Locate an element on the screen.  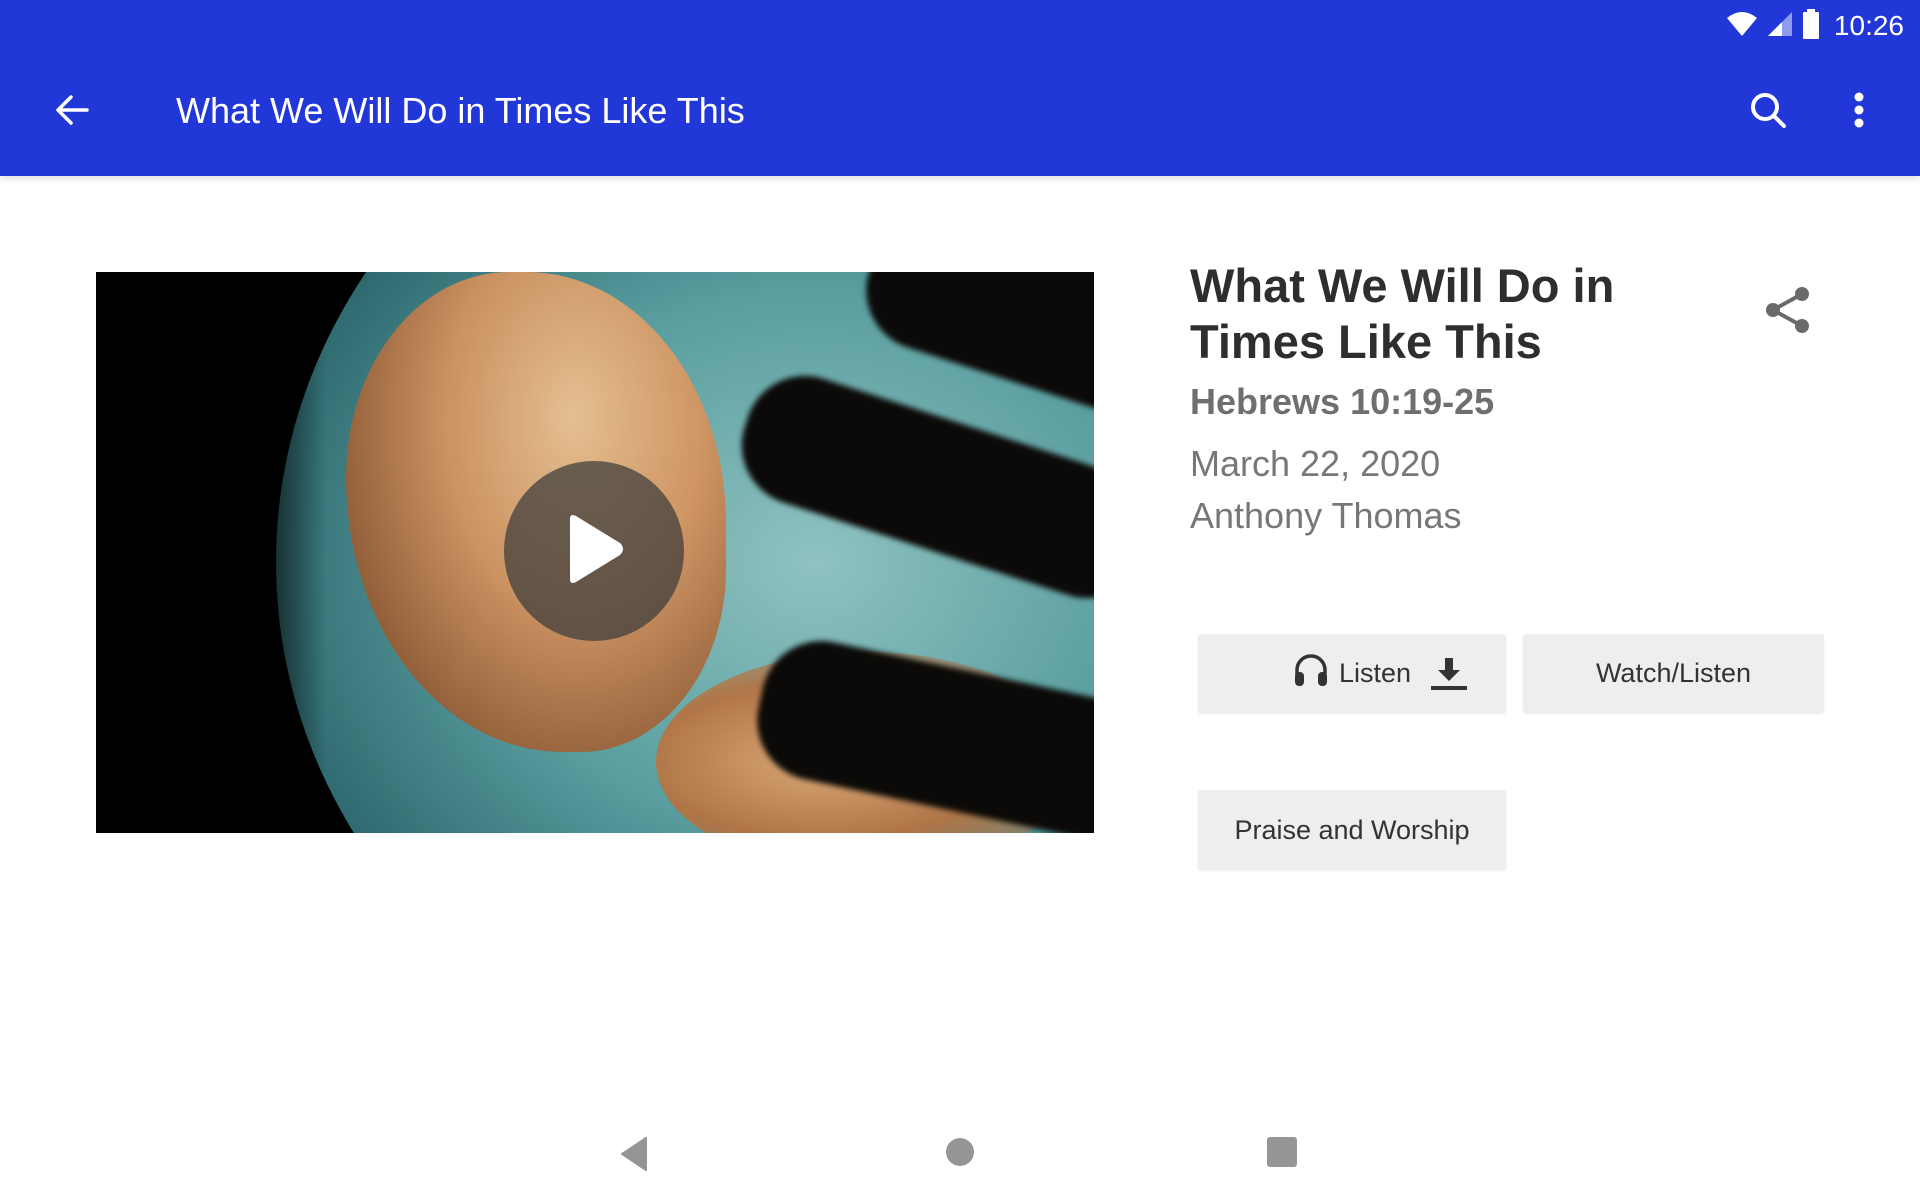
sermon-title: What We Will Do in Times Like This is located at coordinates (1402, 313).